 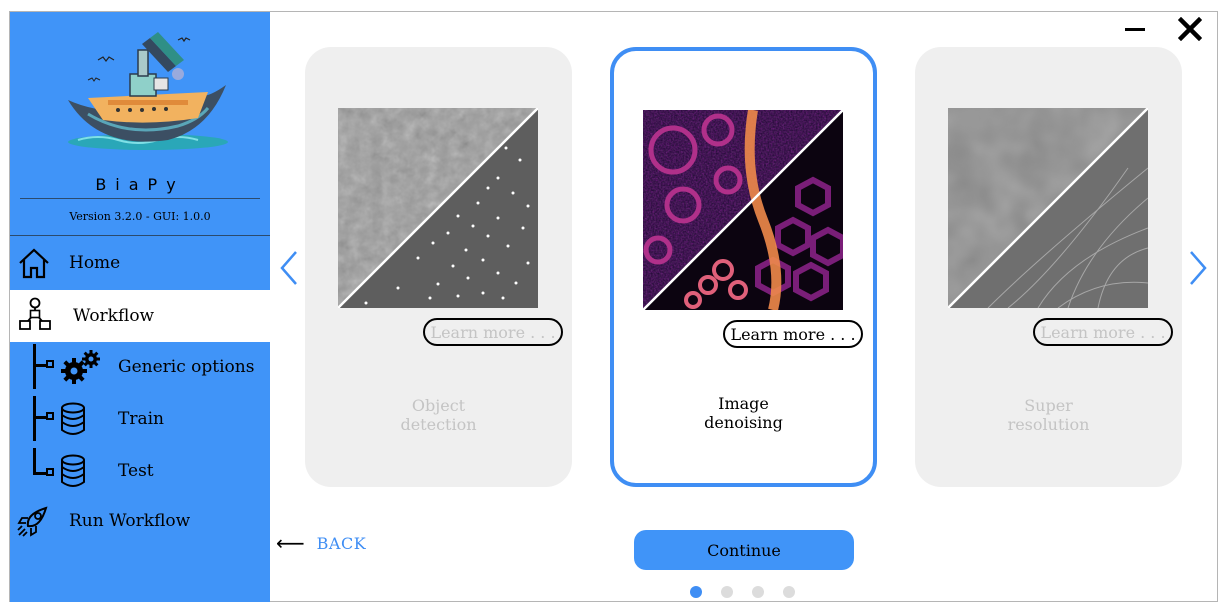 What do you see at coordinates (744, 550) in the screenshot?
I see `continue-button: Continue` at bounding box center [744, 550].